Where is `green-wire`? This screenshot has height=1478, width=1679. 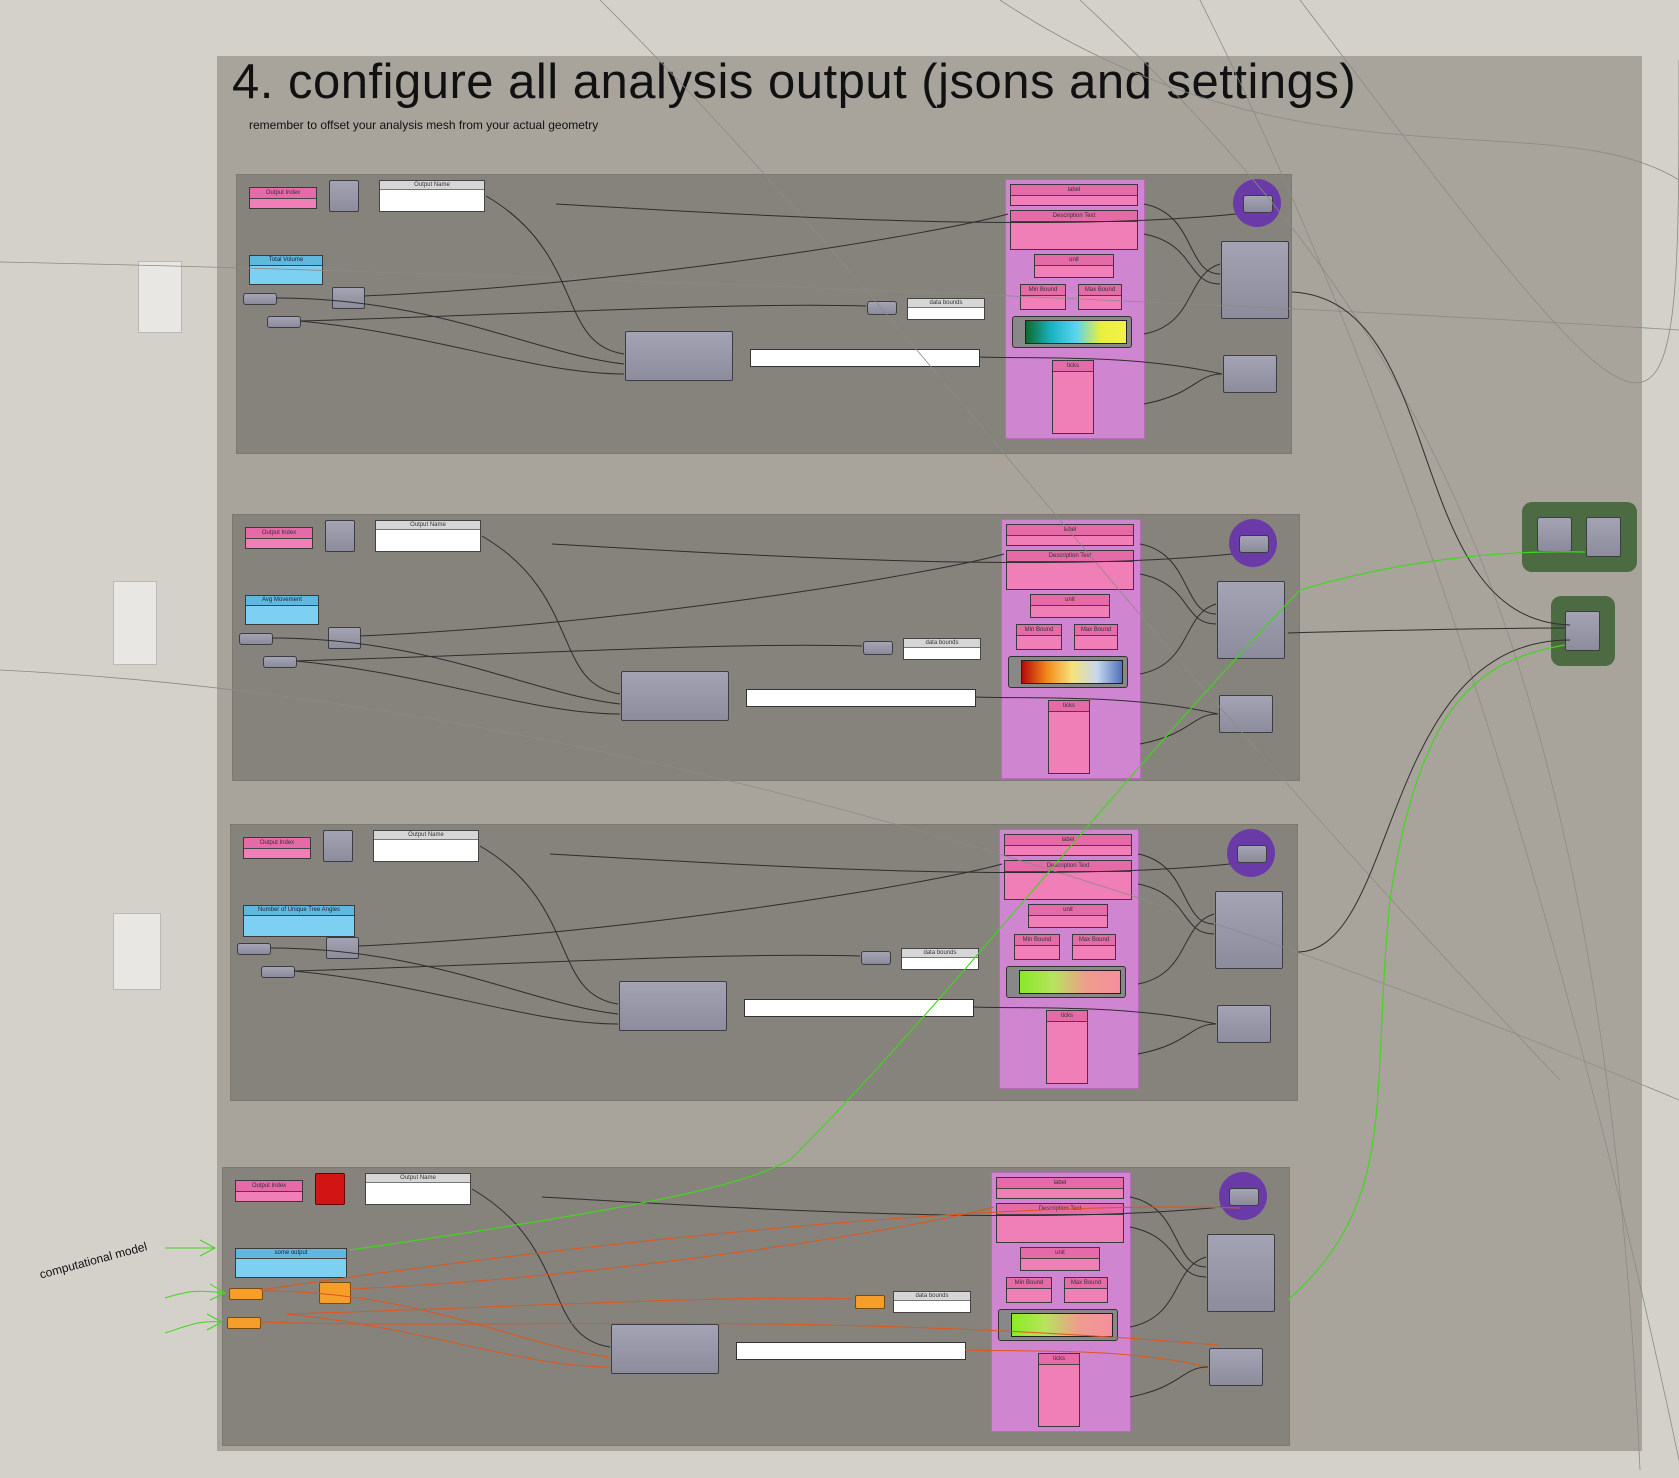
green-wire is located at coordinates (1426, 972).